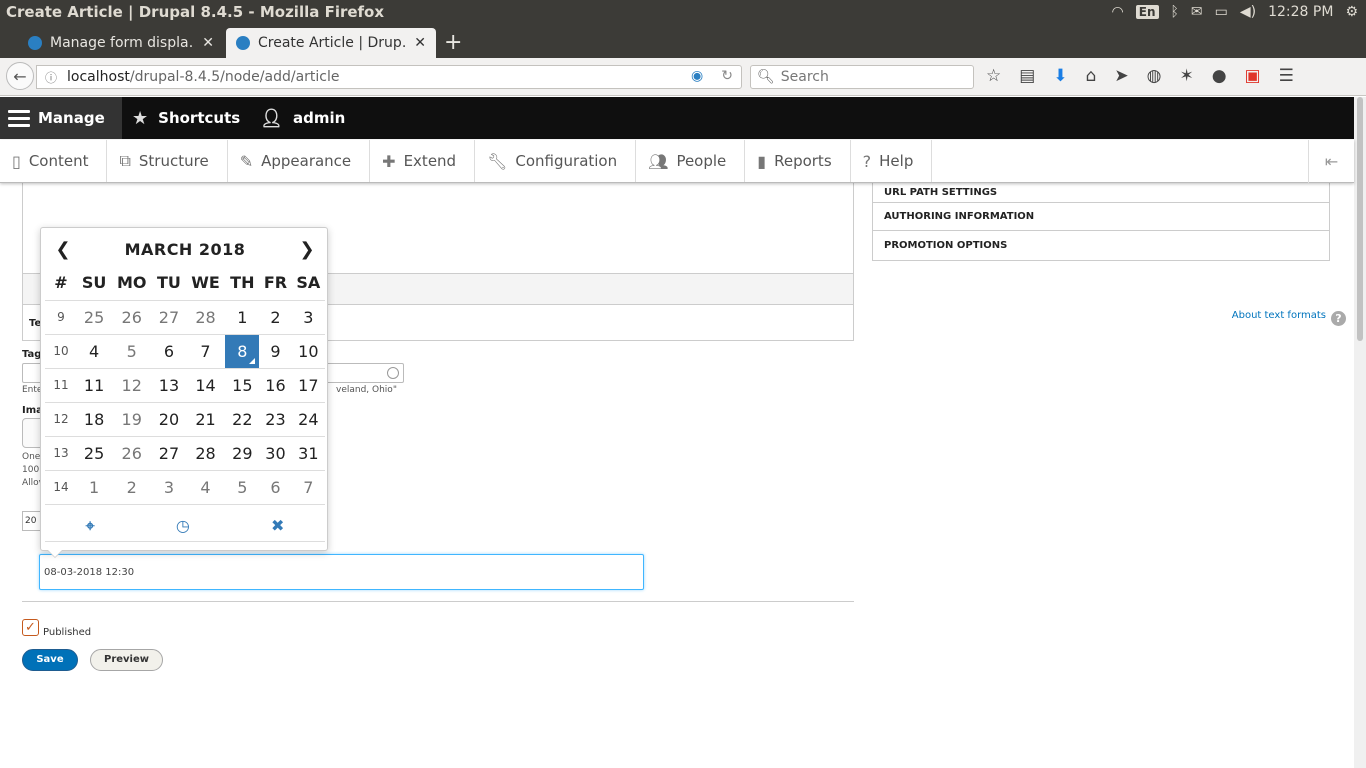 The image size is (1366, 768). I want to click on calendar-day: 31, so click(308, 453).